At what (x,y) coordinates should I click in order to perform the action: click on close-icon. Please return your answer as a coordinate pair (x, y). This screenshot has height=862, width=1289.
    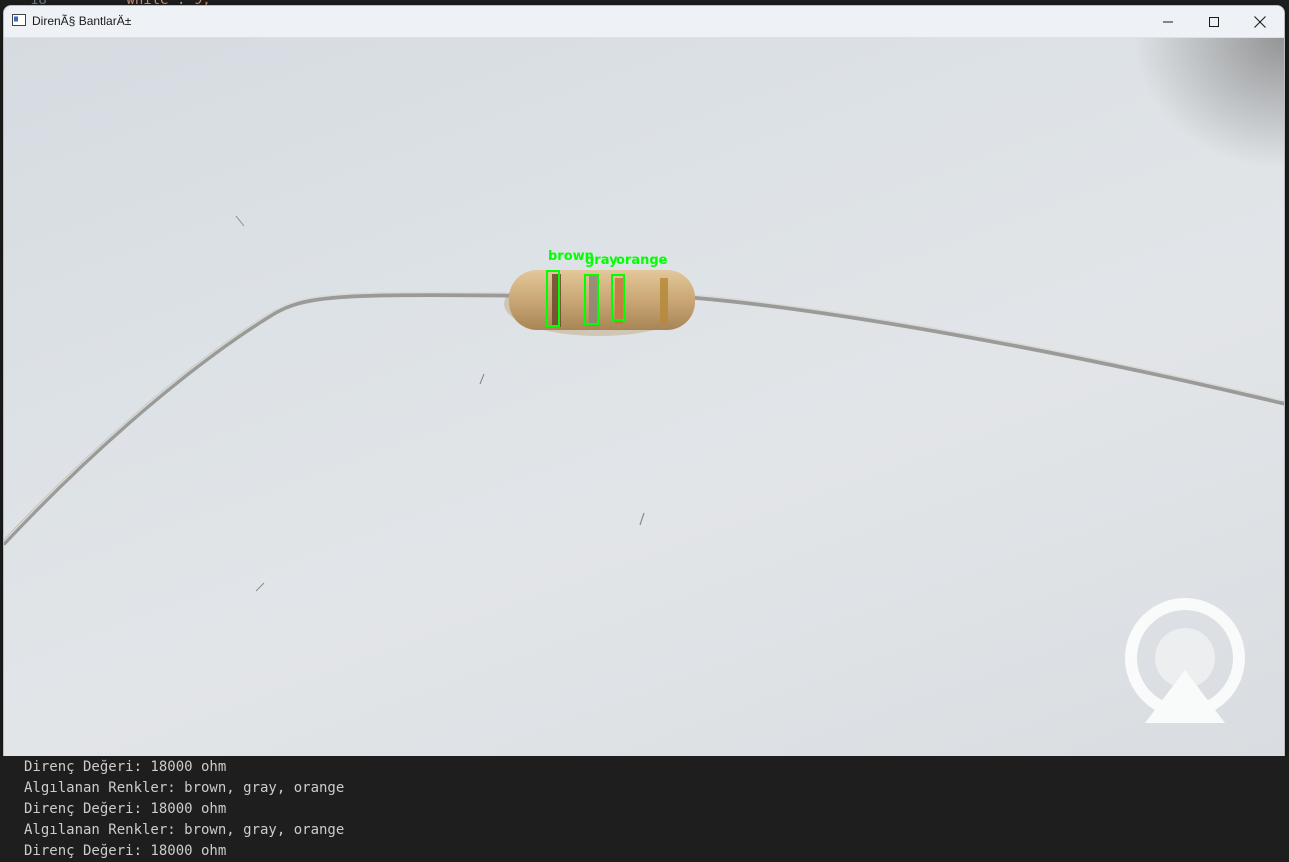
    Looking at the image, I should click on (1260, 21).